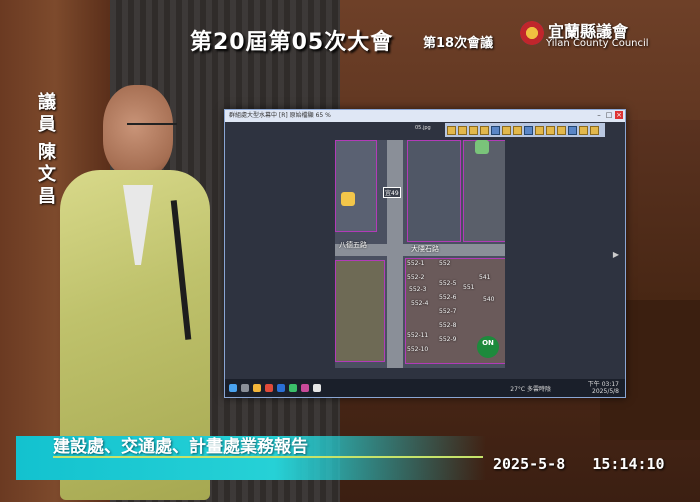  What do you see at coordinates (268, 457) in the screenshot?
I see `banner-underline` at bounding box center [268, 457].